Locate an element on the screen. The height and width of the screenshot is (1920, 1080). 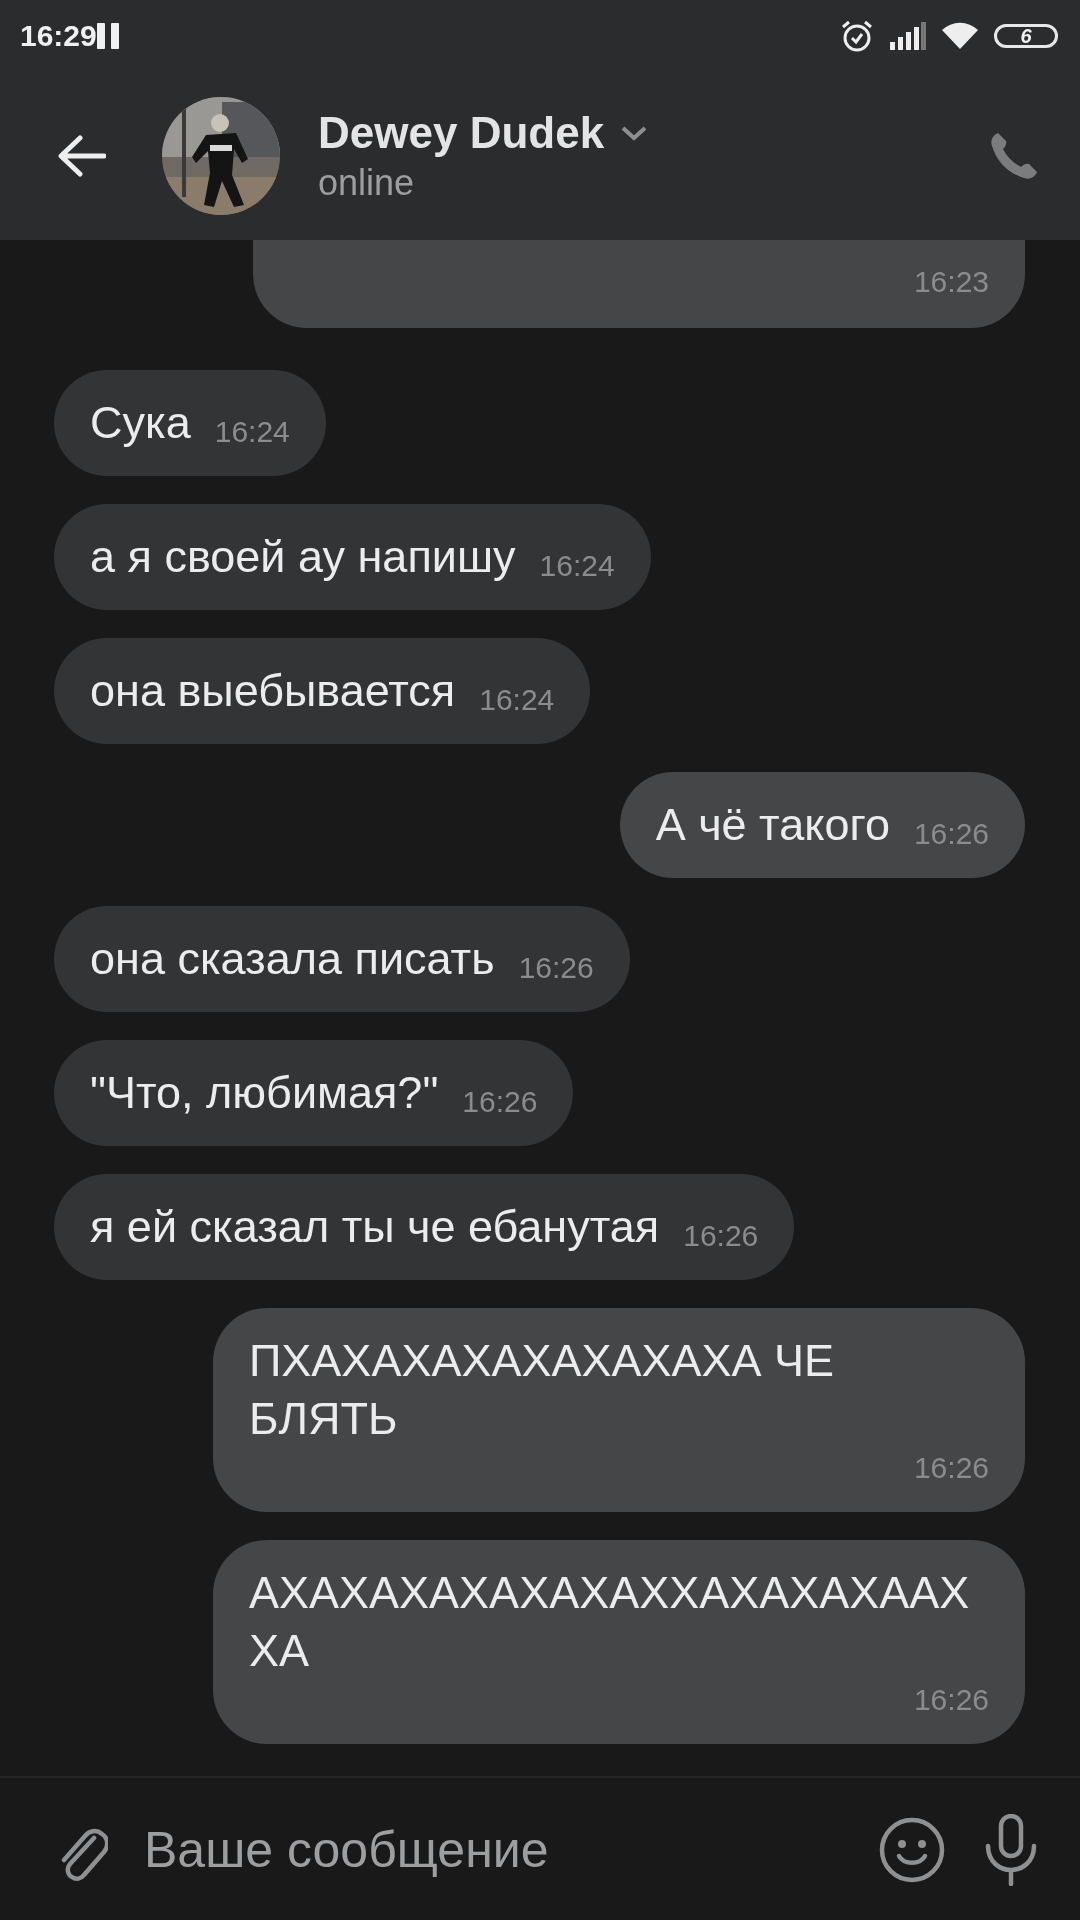
message-text: она выебывается is located at coordinates (273, 691).